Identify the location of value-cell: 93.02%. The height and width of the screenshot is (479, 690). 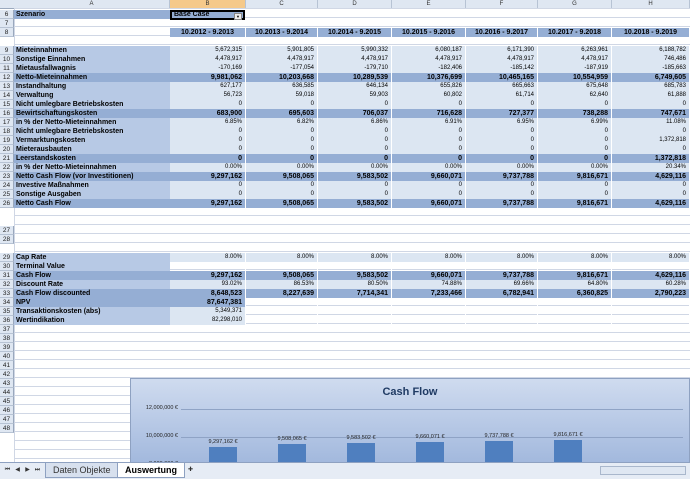
(208, 284).